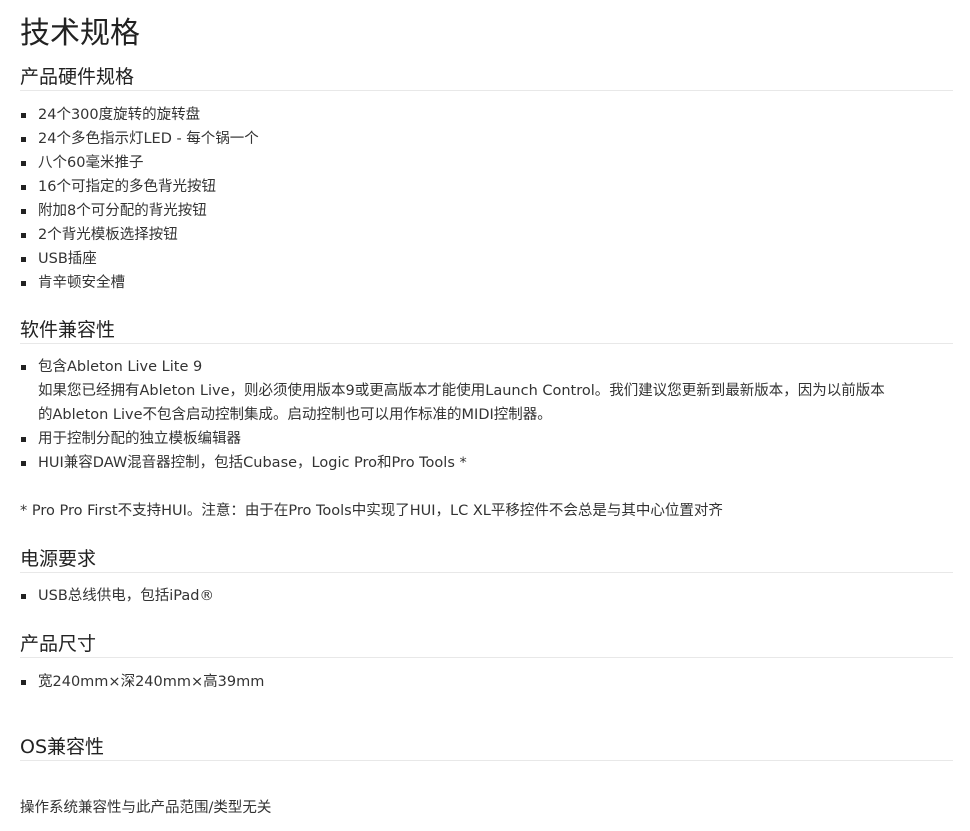 The height and width of the screenshot is (831, 970). What do you see at coordinates (486, 235) in the screenshot?
I see `list-item: 2个背光模板选择按钮` at bounding box center [486, 235].